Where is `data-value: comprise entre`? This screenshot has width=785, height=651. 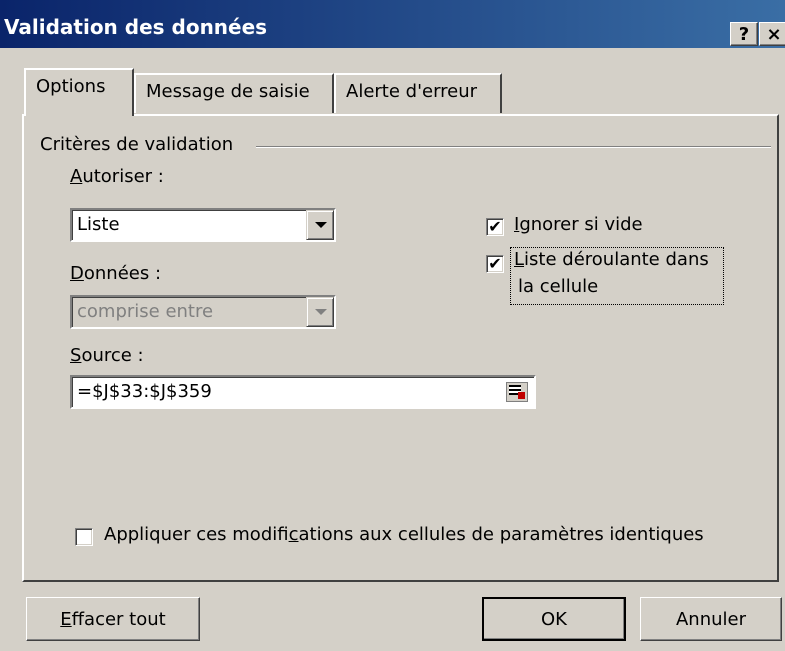
data-value: comprise entre is located at coordinates (145, 311).